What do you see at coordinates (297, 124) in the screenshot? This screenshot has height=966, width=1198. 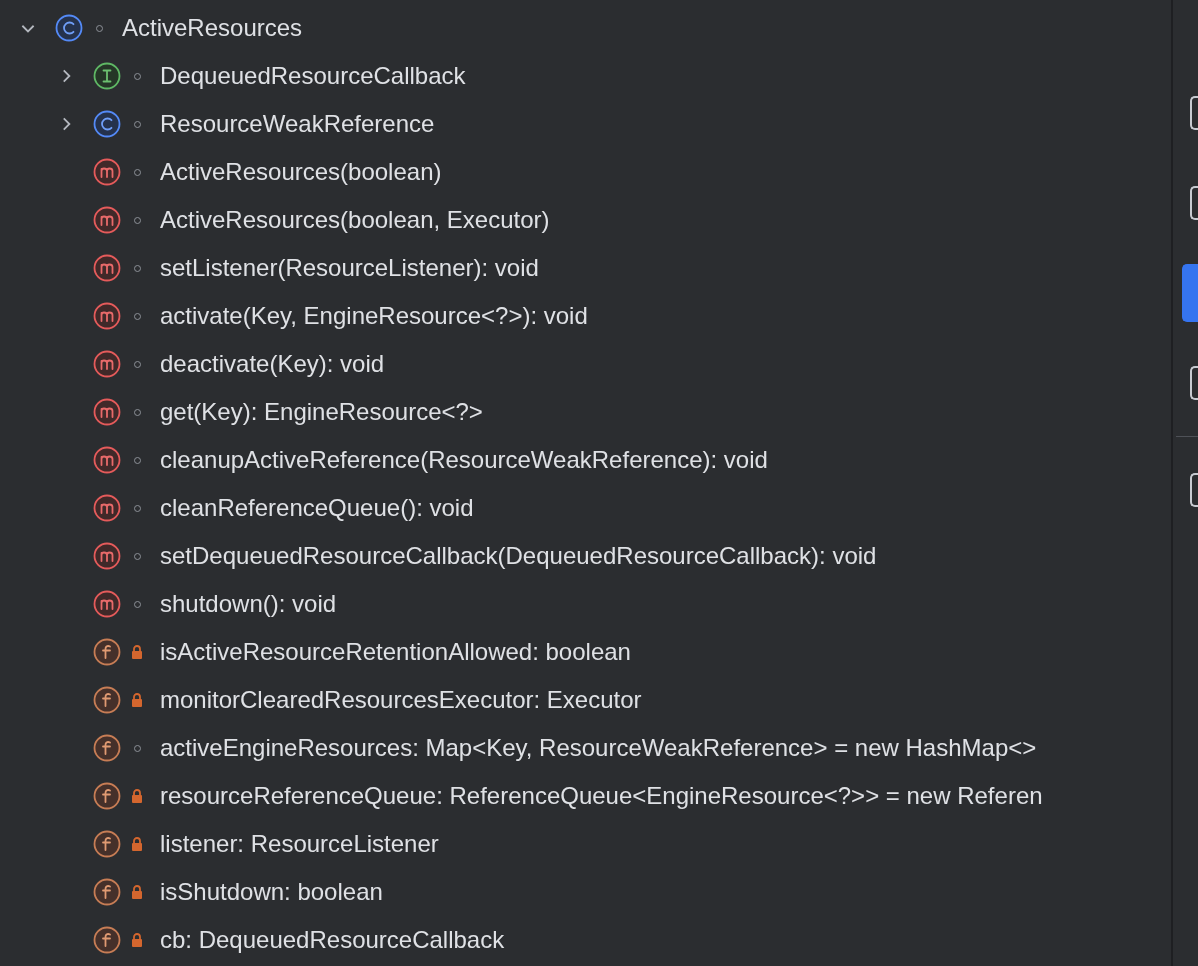 I see `tree-item: ResourceWeakReference` at bounding box center [297, 124].